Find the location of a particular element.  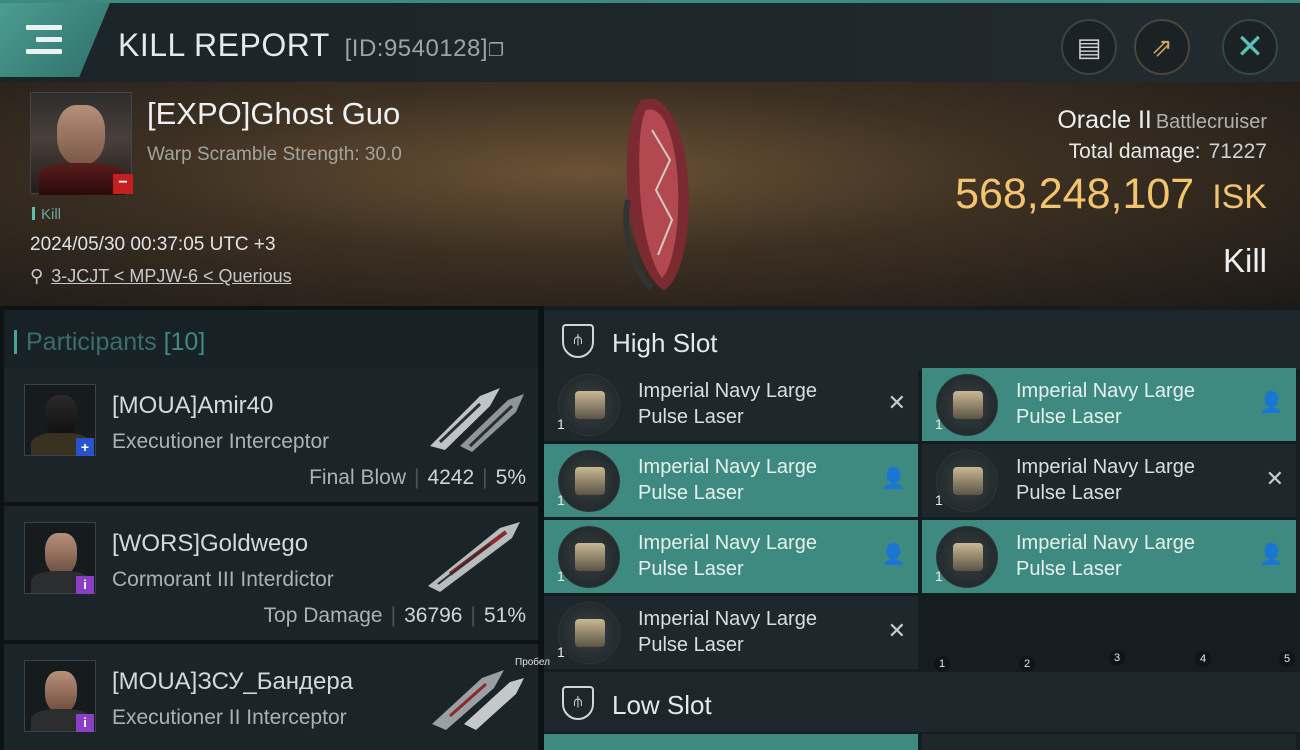

high-slot-label: High Slot is located at coordinates (665, 343).